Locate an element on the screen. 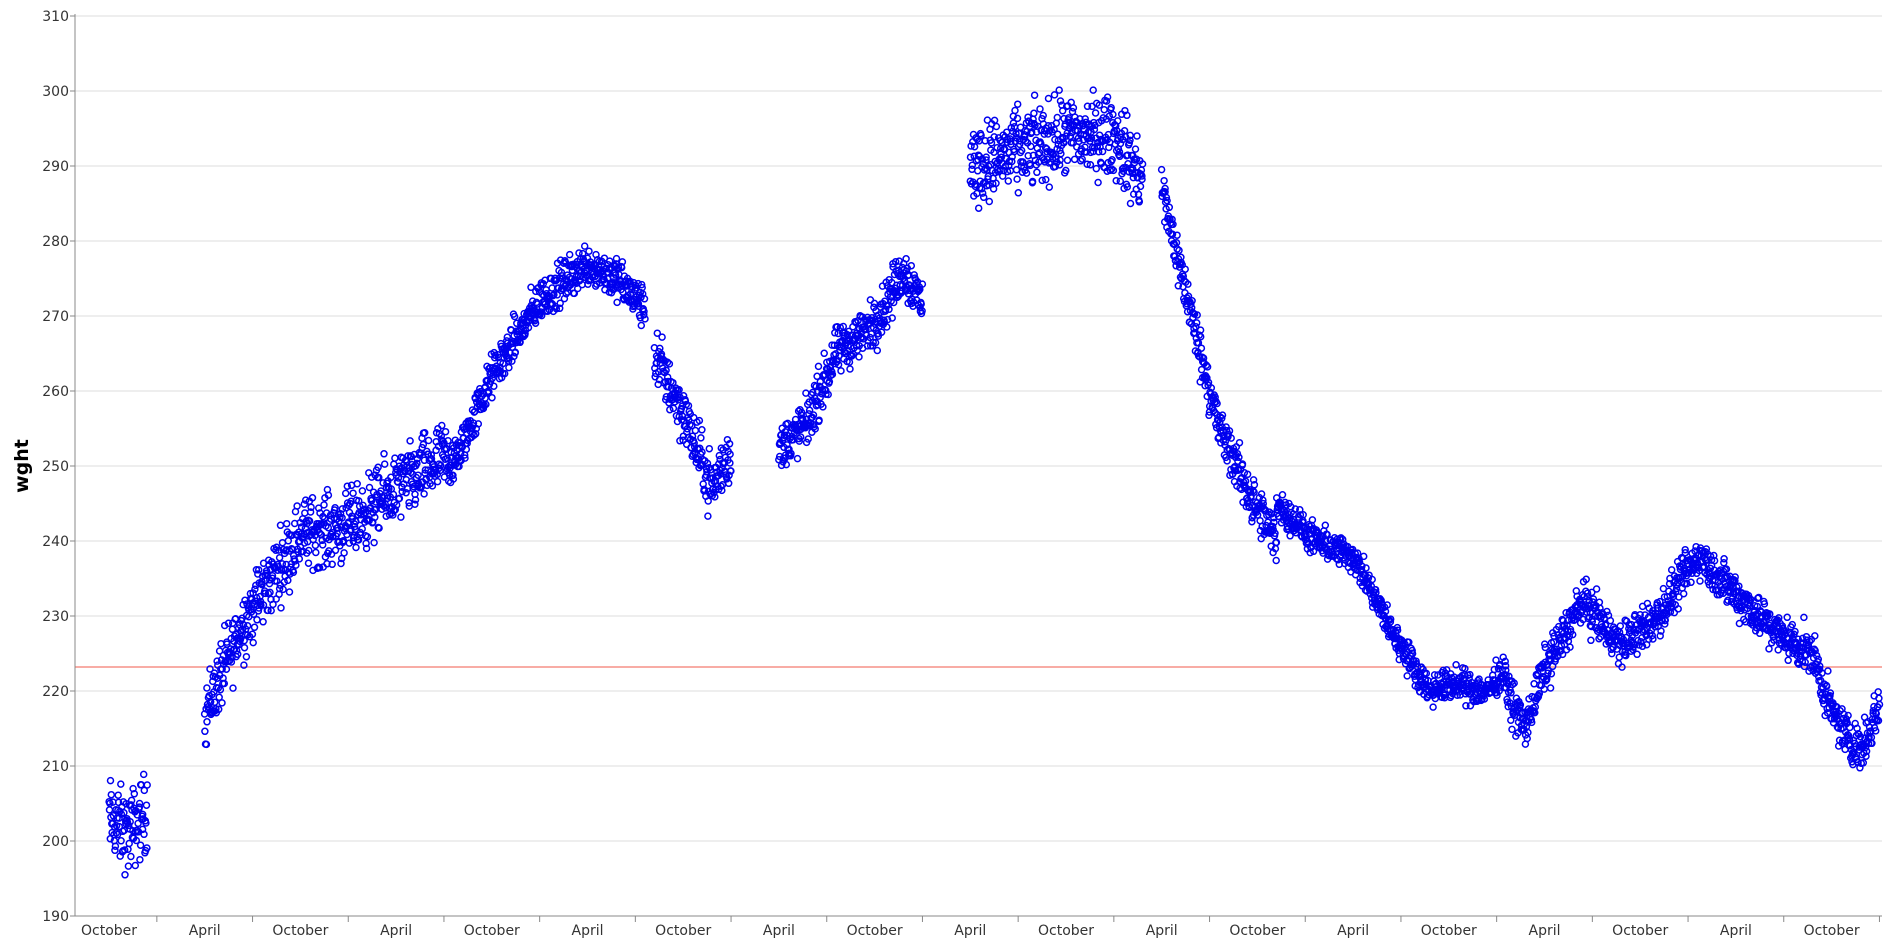 This screenshot has width=1885, height=946. y-tick-label: 280 is located at coordinates (55, 242).